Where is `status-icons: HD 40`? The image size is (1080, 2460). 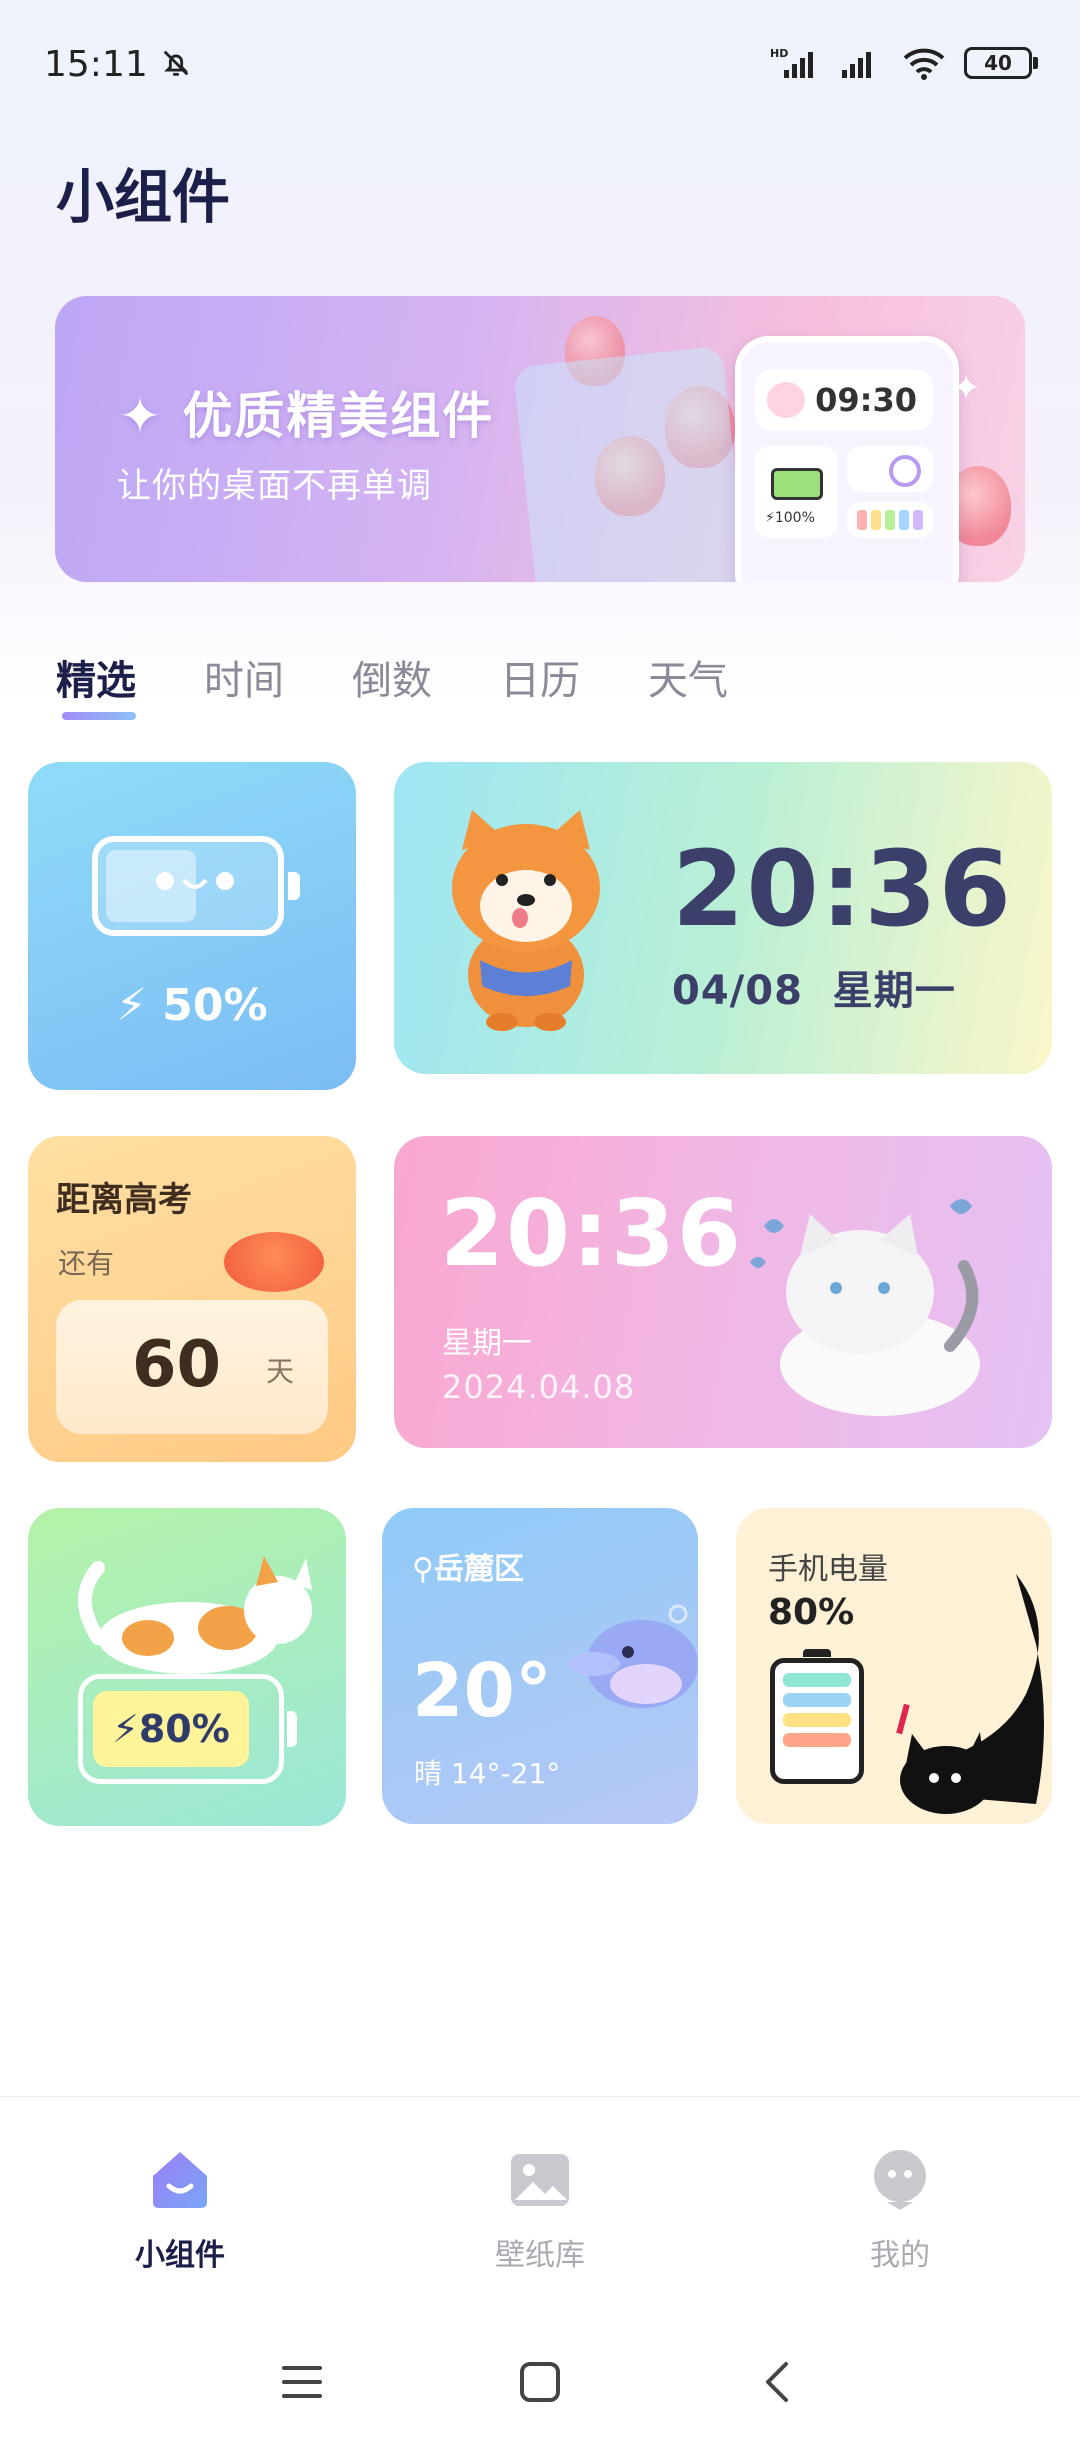
status-icons: HD 40 is located at coordinates (904, 63).